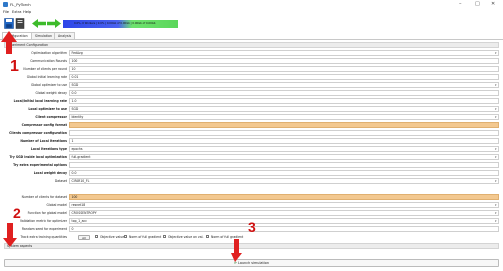 The height and width of the screenshot is (271, 503). I want to click on annotation-number-3: 3, so click(252, 227).